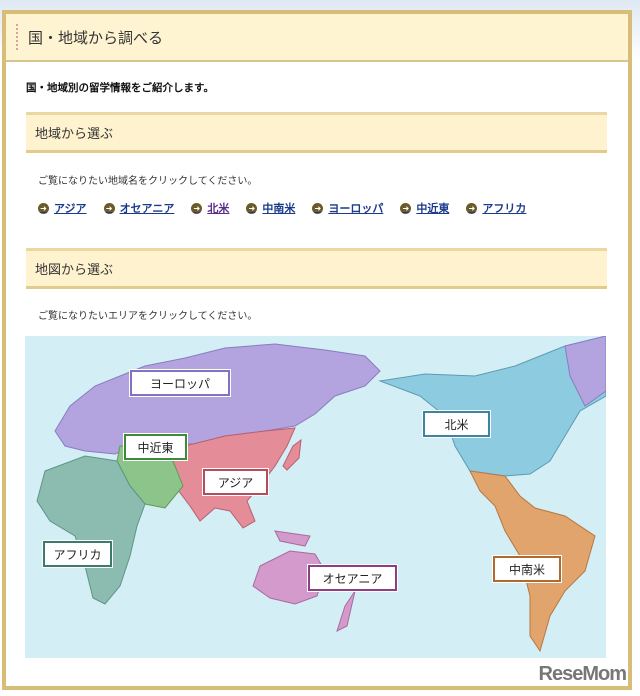  I want to click on link-label: アフリカ, so click(504, 208).